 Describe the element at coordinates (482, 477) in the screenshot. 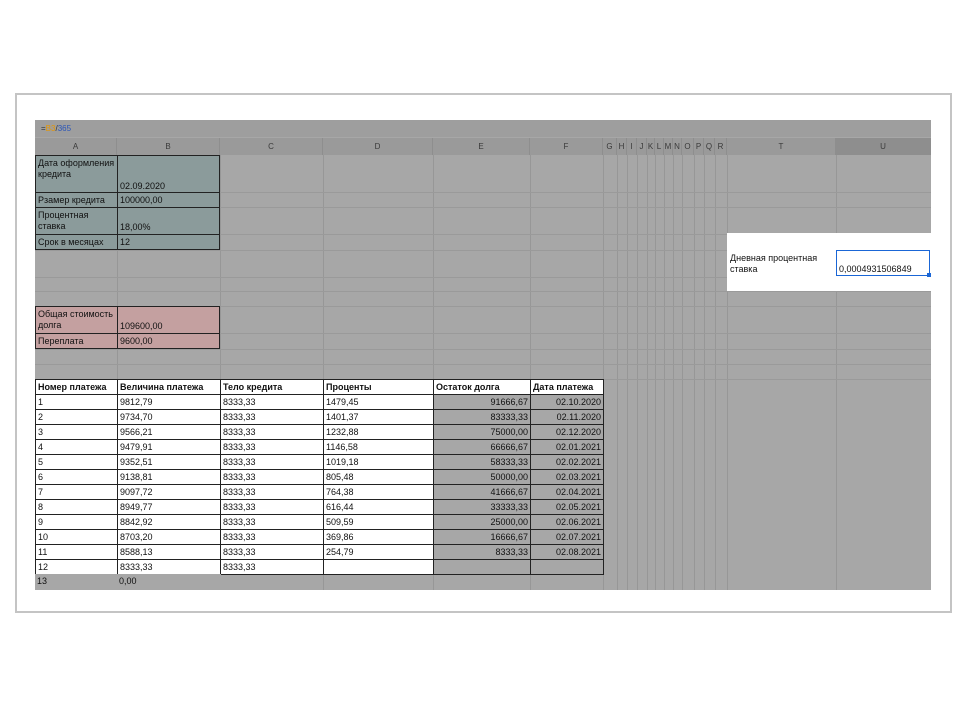

I see `table-cell: 50000,00` at that location.